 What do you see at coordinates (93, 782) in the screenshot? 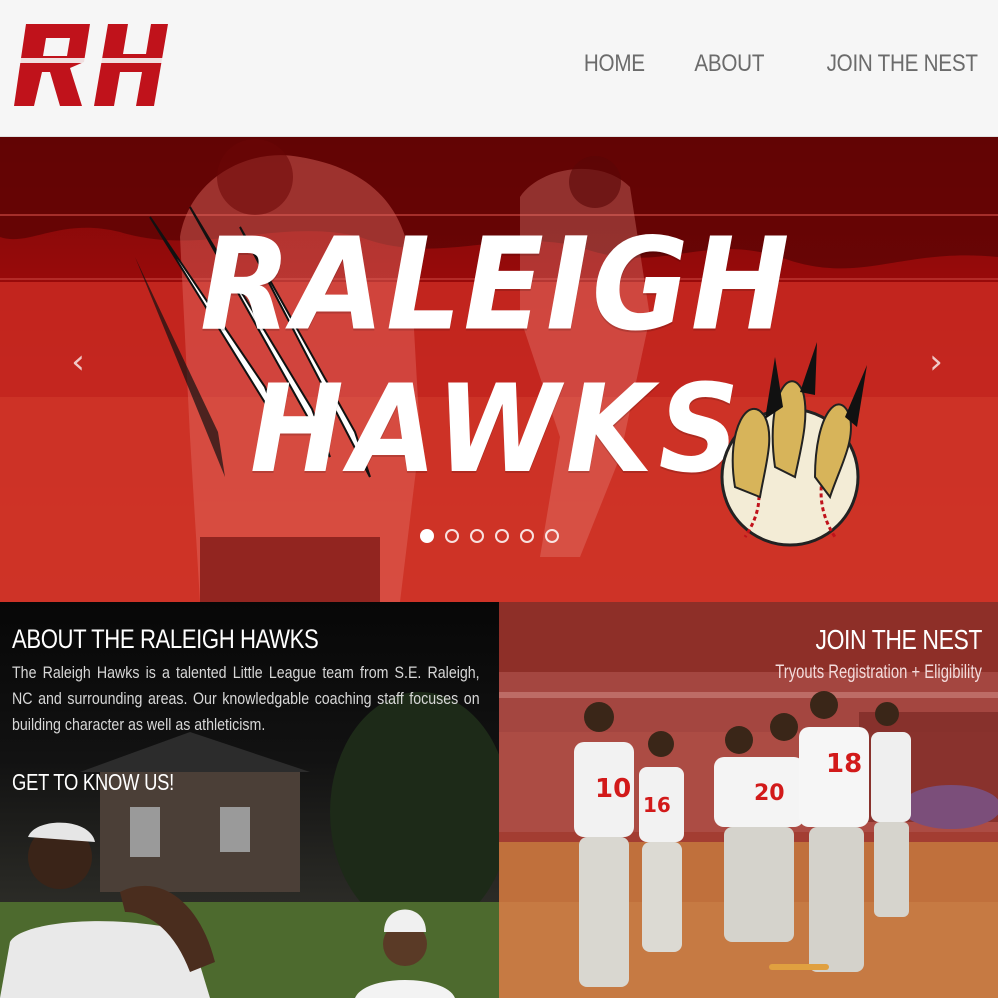
I see `get-to-know-us-link: GET TO KNOW US!` at bounding box center [93, 782].